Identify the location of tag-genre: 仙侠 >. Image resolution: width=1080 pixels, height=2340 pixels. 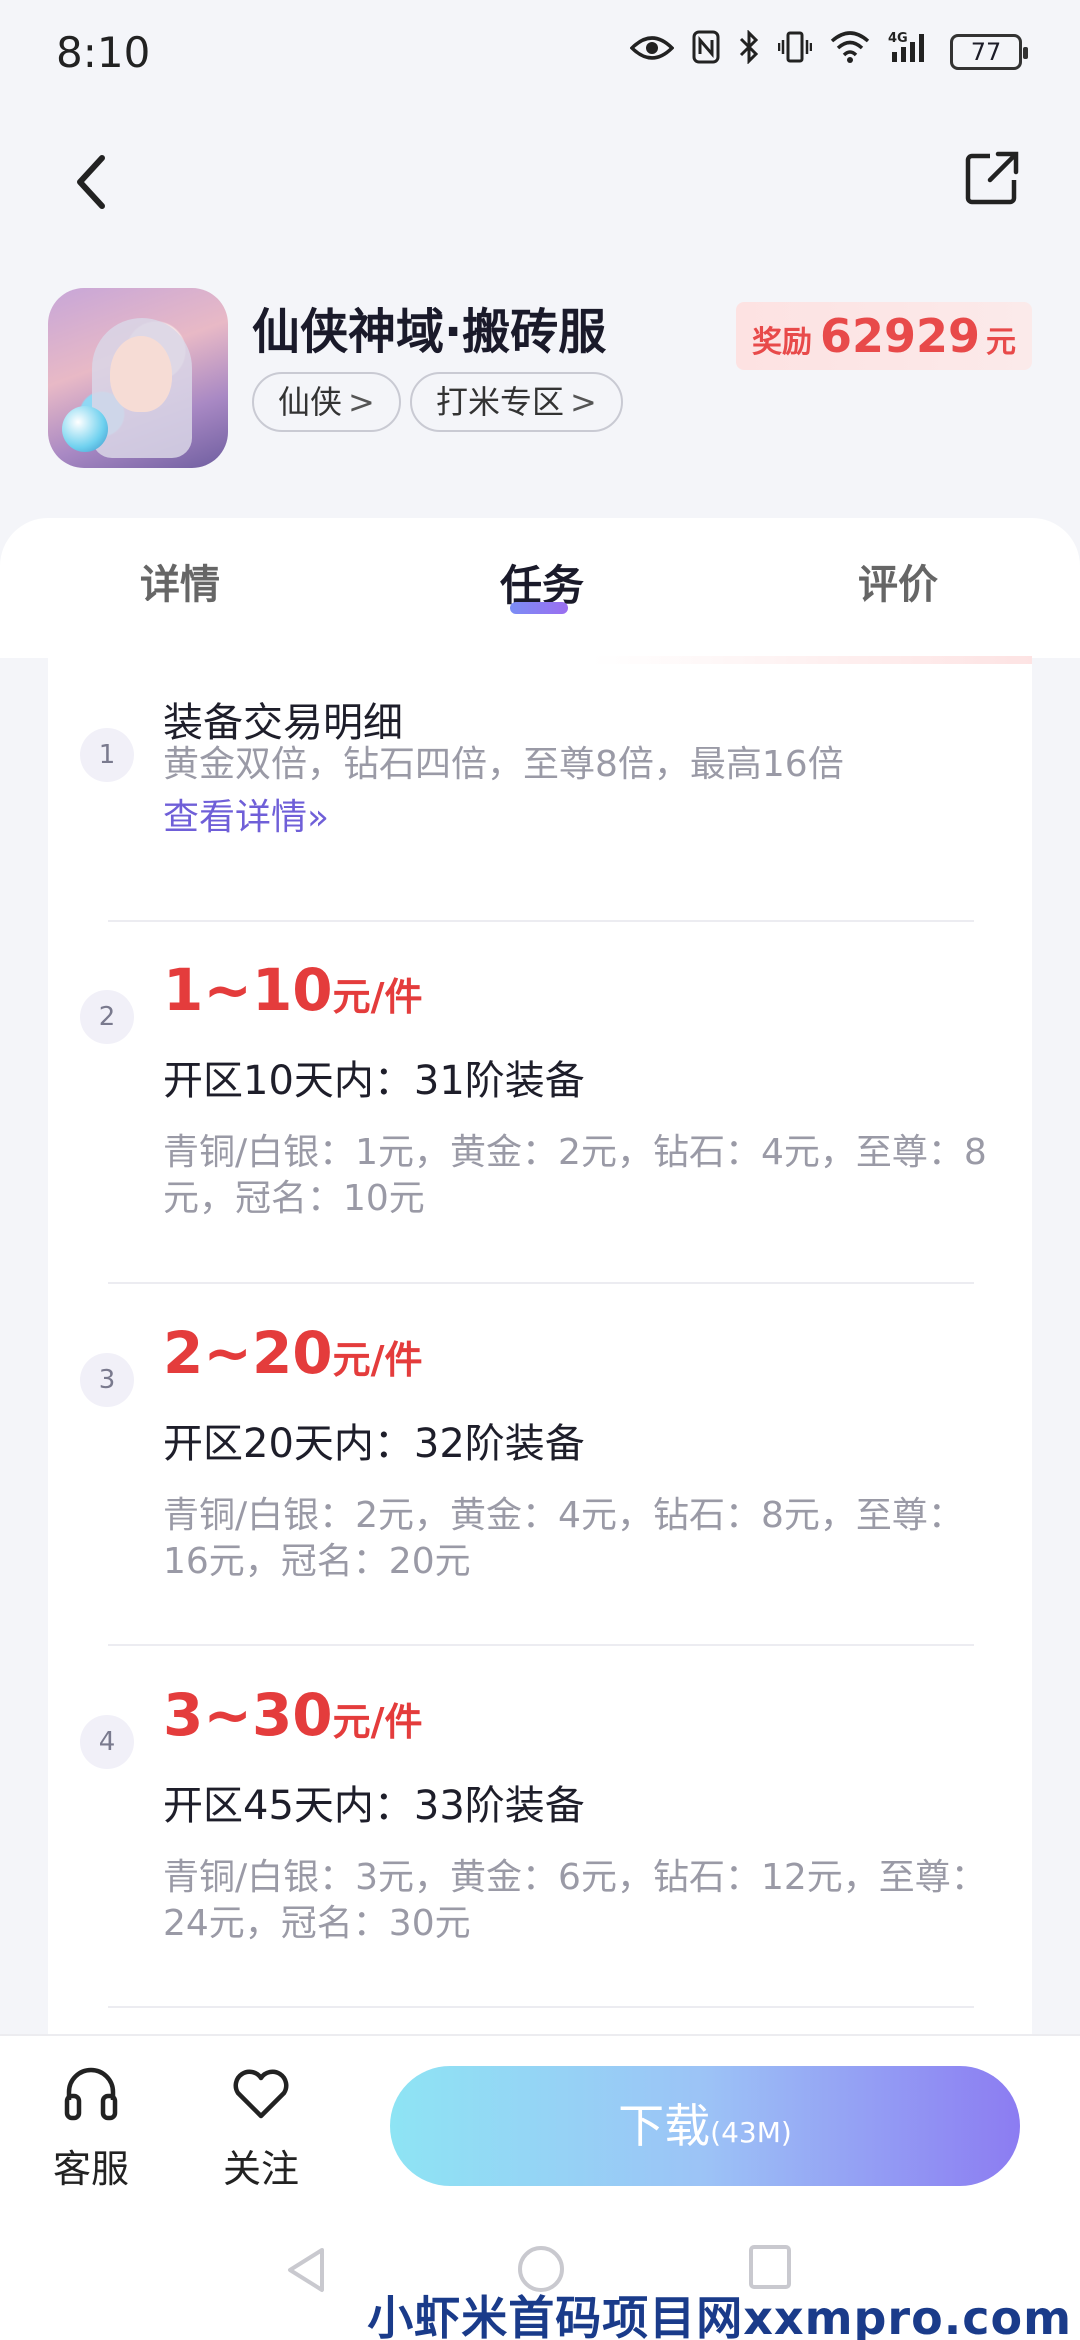
(326, 402).